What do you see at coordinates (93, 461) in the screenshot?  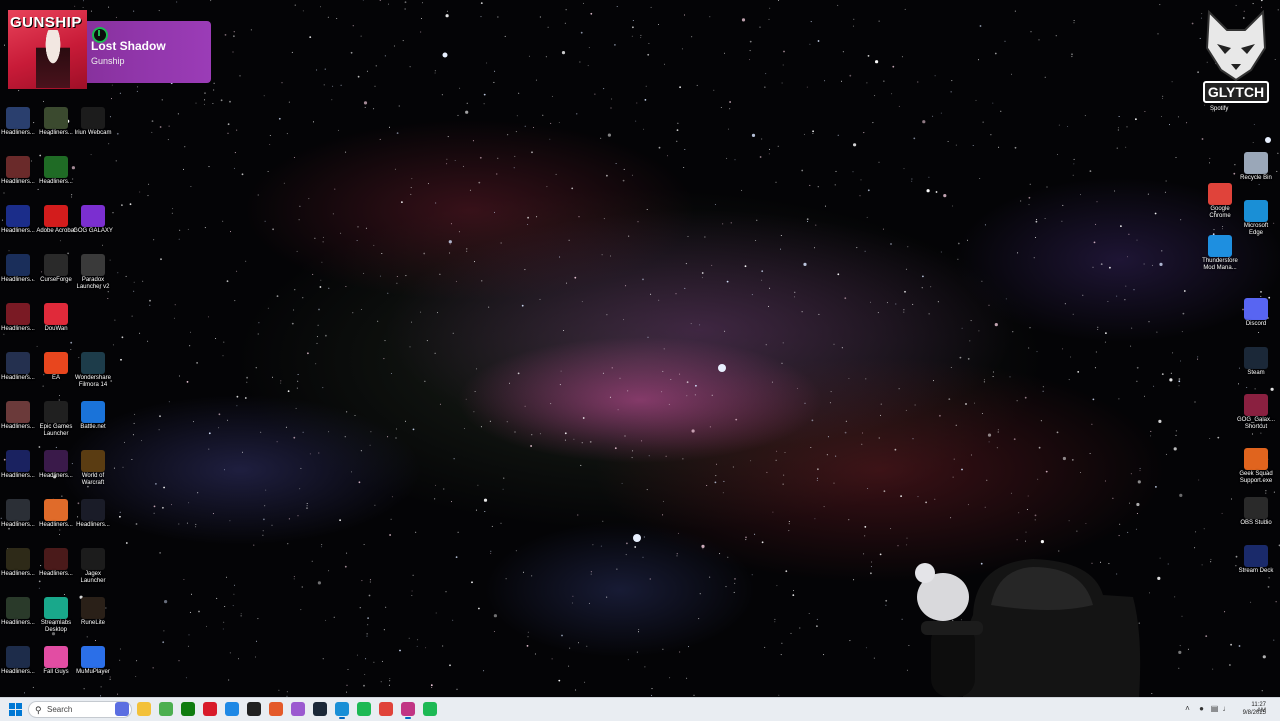 I see `wow-icon` at bounding box center [93, 461].